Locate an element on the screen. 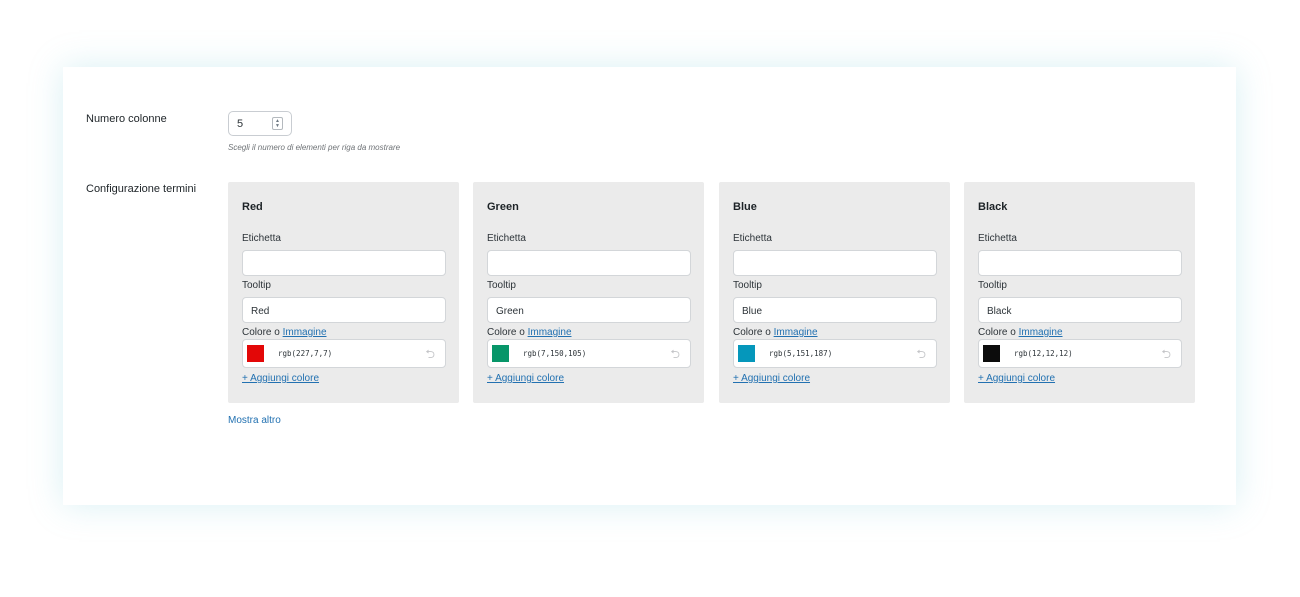 The height and width of the screenshot is (597, 1300). tooltip-input: Red is located at coordinates (344, 310).